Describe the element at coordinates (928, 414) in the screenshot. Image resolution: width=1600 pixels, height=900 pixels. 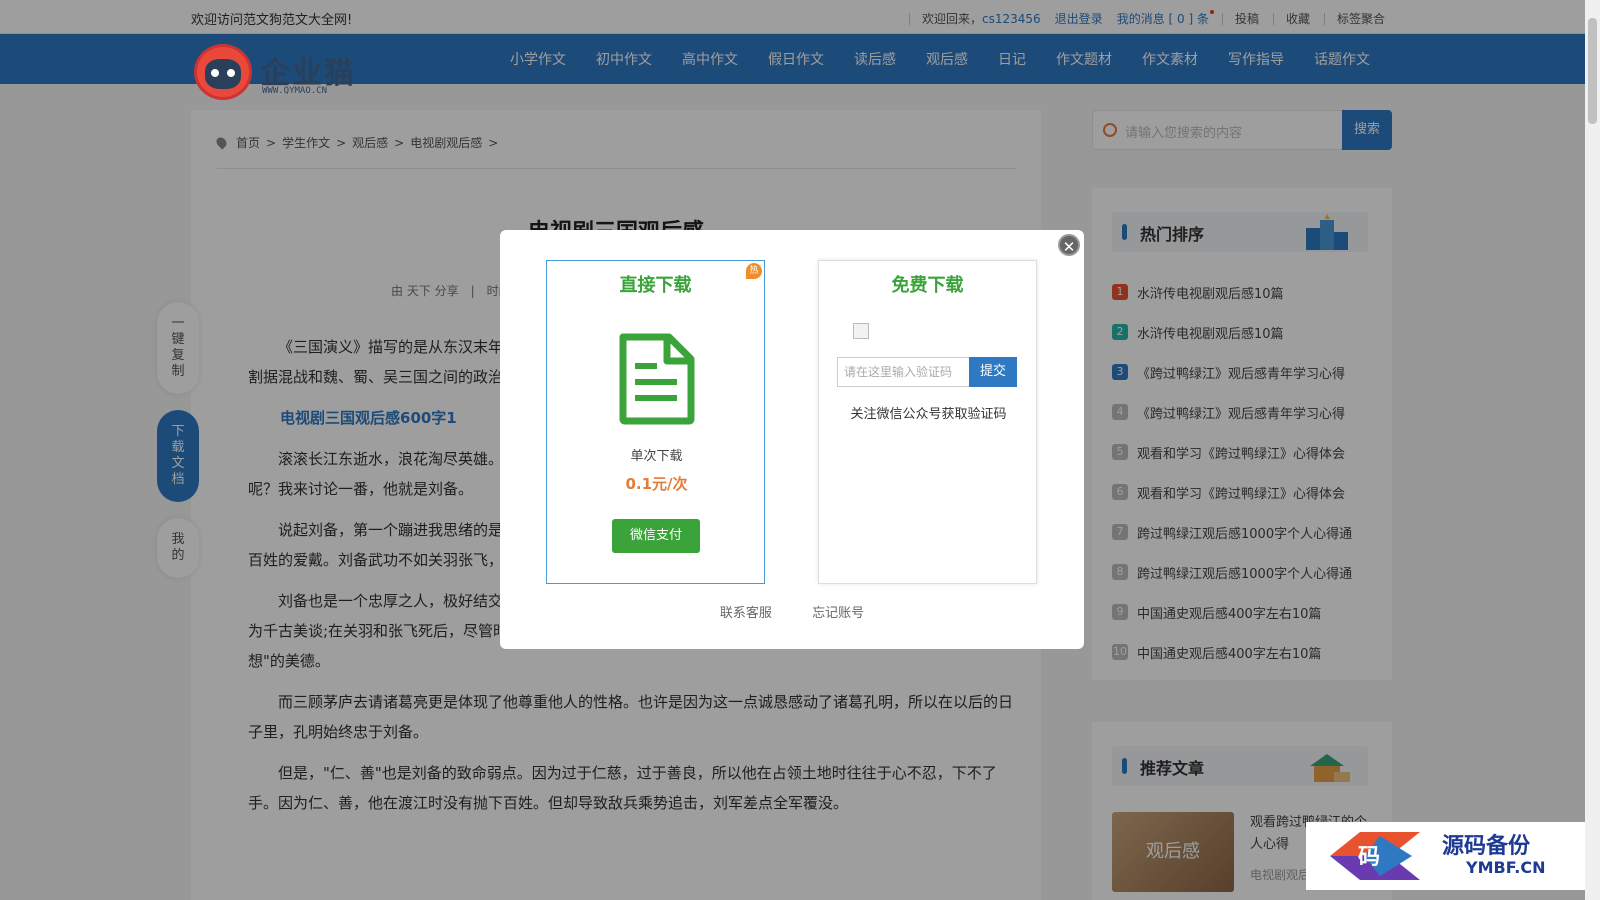
I see `wechat-tip: 关注微信公众号获取验证码` at that location.